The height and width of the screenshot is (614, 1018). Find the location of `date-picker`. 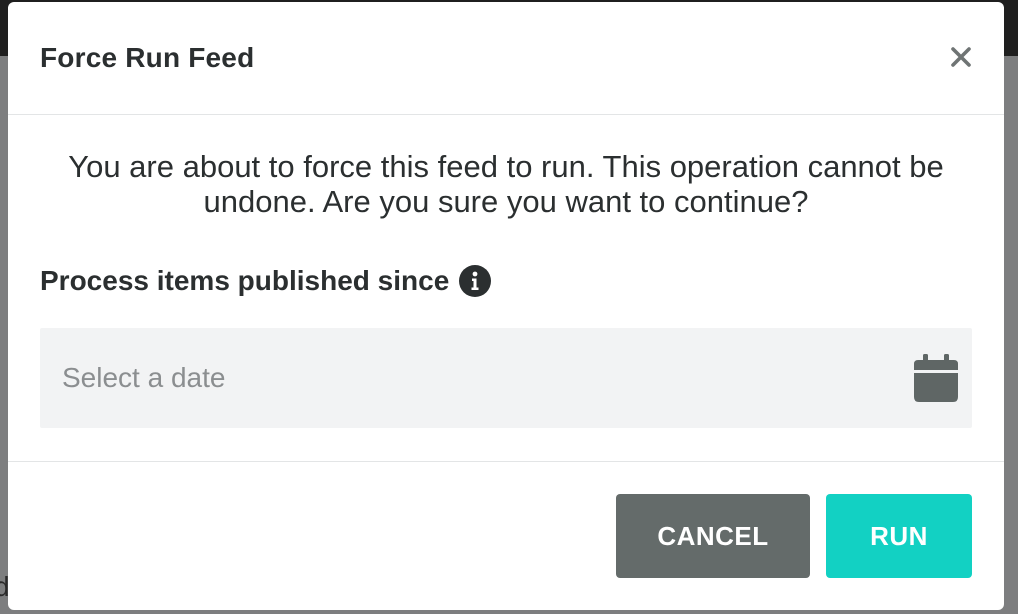

date-picker is located at coordinates (506, 378).